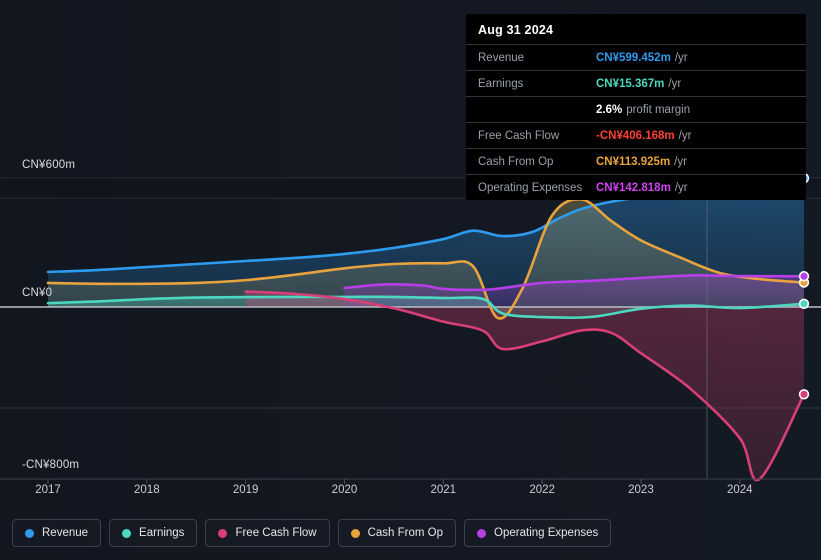 Image resolution: width=821 pixels, height=560 pixels. I want to click on legend-item-revenue: Revenue, so click(57, 533).